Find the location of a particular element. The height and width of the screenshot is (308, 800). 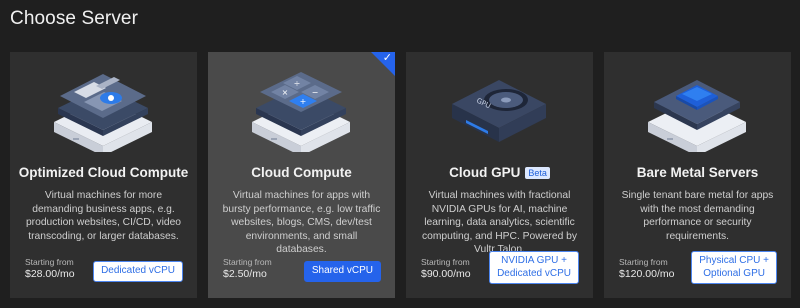

price-block: Starting from $28.00/mo is located at coordinates (50, 269).